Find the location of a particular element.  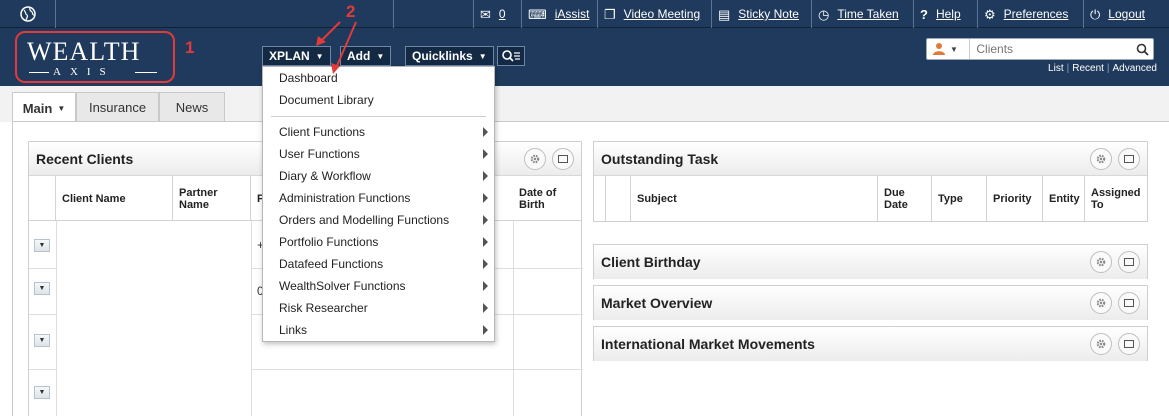

logout-label: Logout is located at coordinates (1126, 14).